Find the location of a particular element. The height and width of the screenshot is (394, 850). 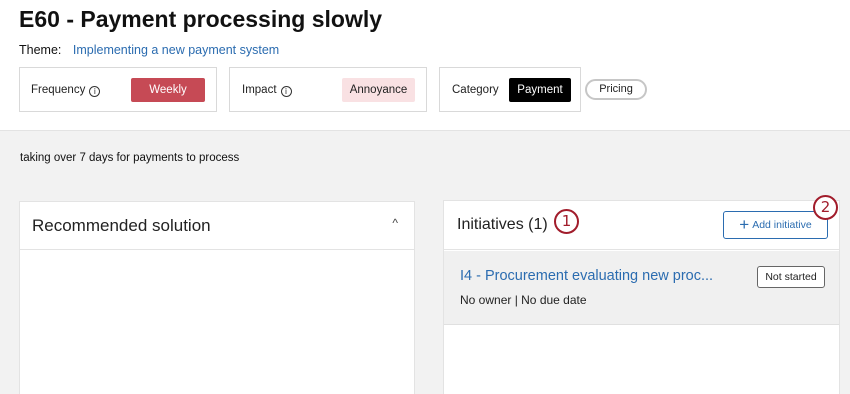

initiative-meta: No owner | No due date is located at coordinates (523, 300).